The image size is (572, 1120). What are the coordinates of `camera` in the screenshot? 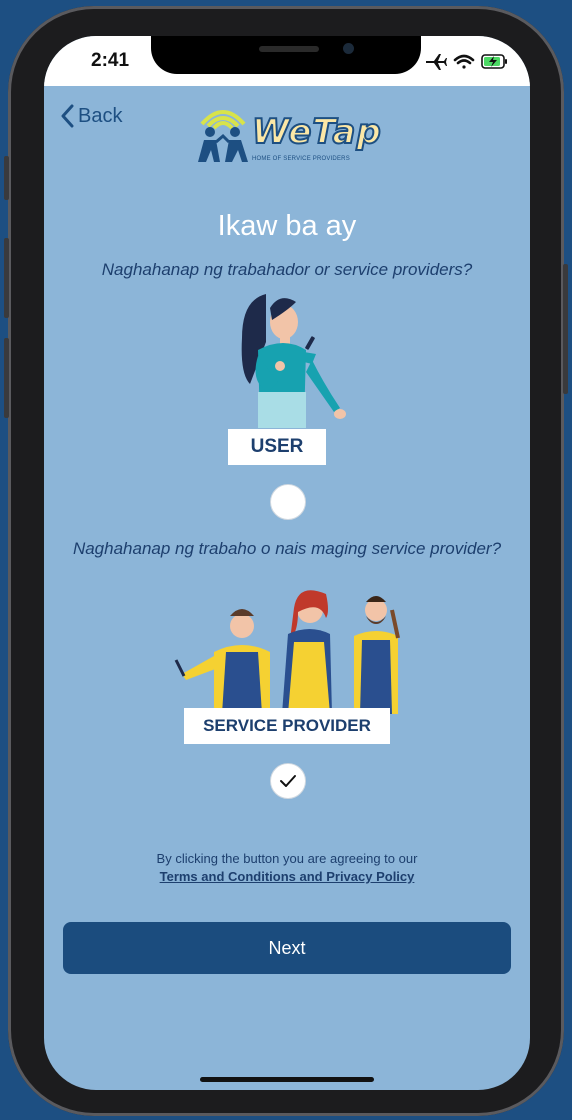 It's located at (348, 48).